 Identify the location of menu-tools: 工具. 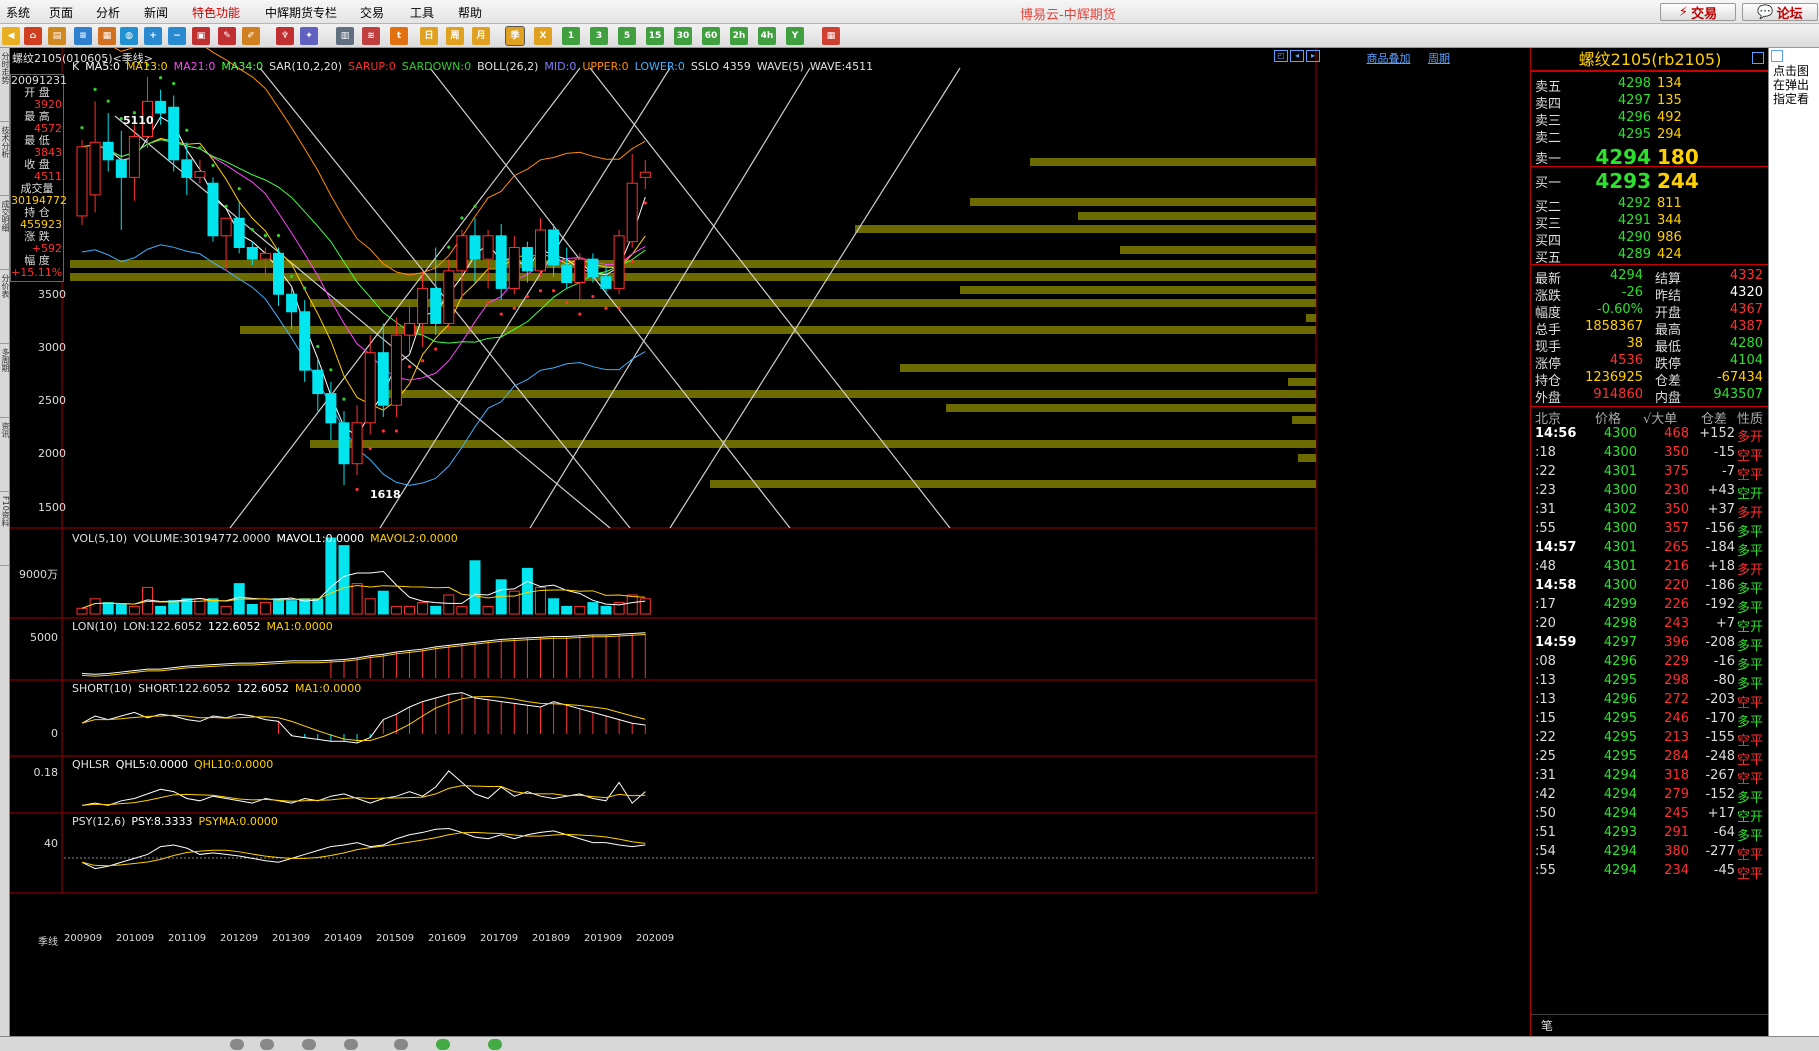
(422, 12).